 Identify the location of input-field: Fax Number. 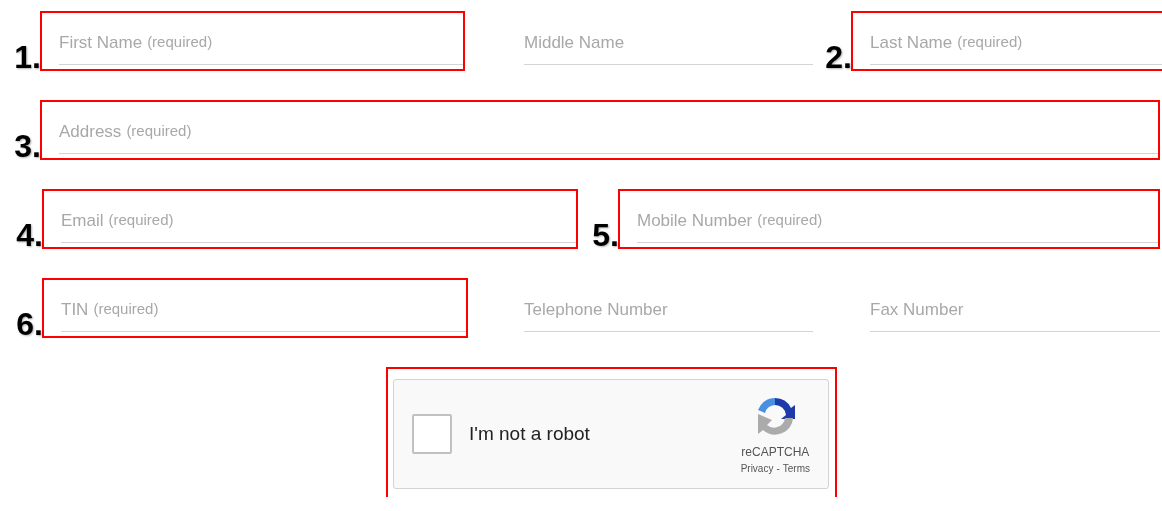
(1015, 310).